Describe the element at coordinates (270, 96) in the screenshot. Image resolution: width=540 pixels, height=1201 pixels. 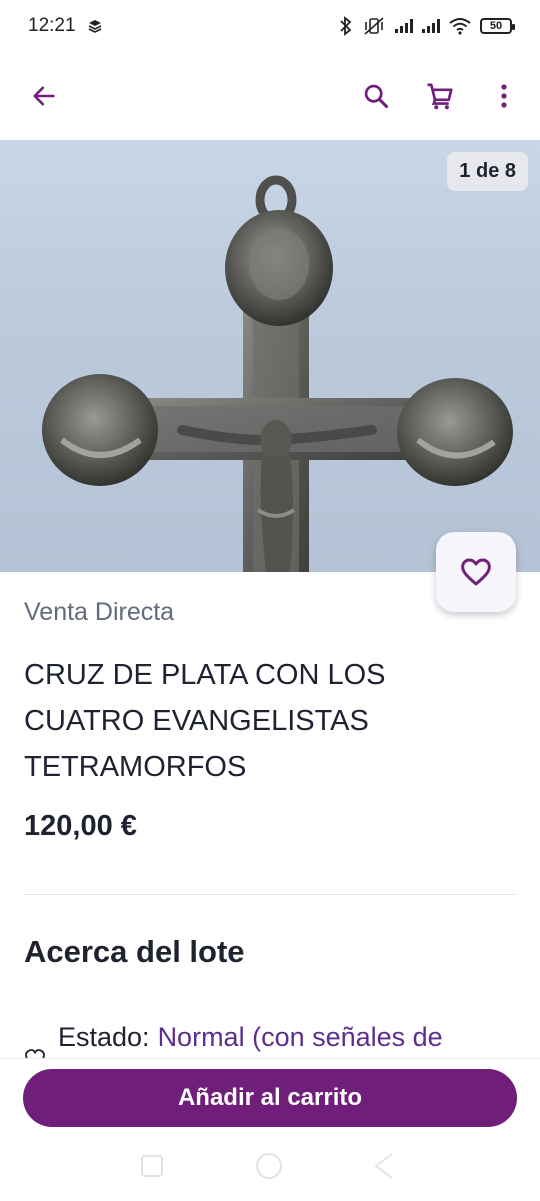
I see `app-bar` at that location.